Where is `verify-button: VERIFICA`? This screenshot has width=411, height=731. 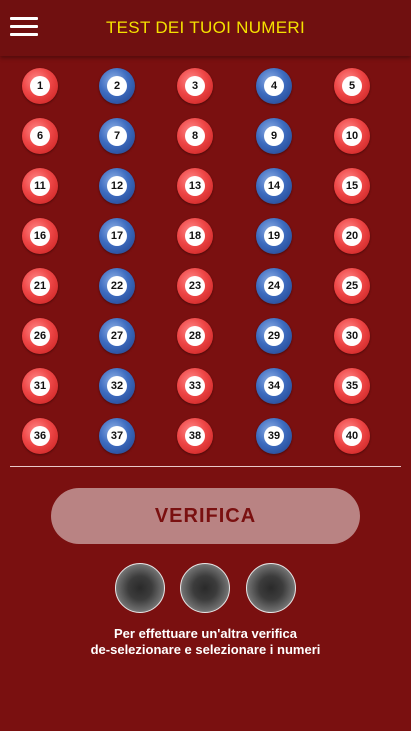 verify-button: VERIFICA is located at coordinates (205, 516).